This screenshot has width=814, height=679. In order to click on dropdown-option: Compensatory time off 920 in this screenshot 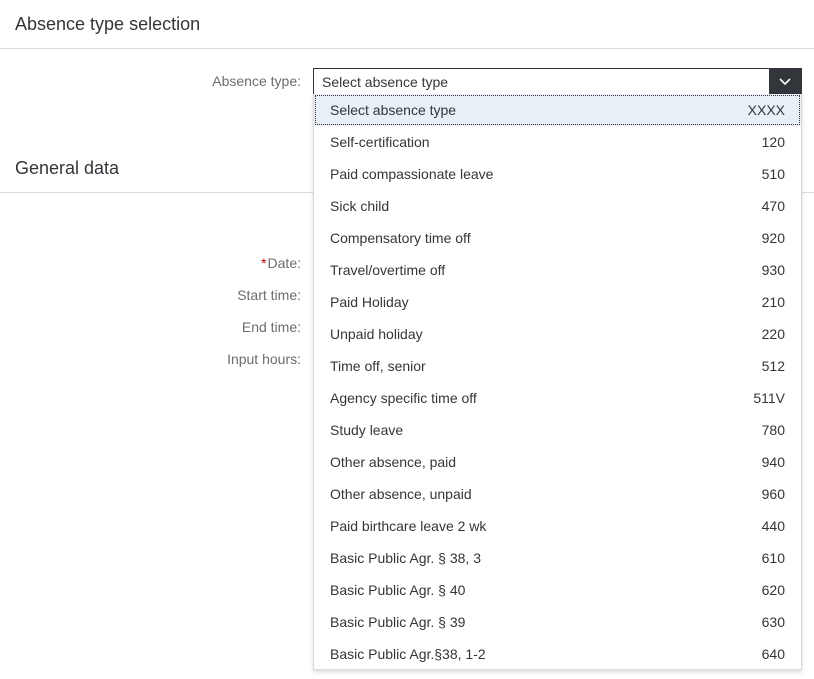, I will do `click(557, 238)`.